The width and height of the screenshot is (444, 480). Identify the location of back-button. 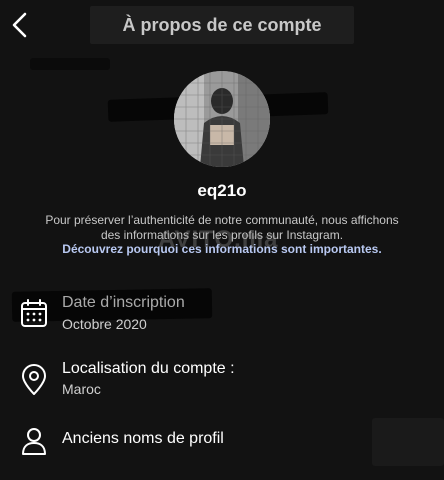
(21, 25).